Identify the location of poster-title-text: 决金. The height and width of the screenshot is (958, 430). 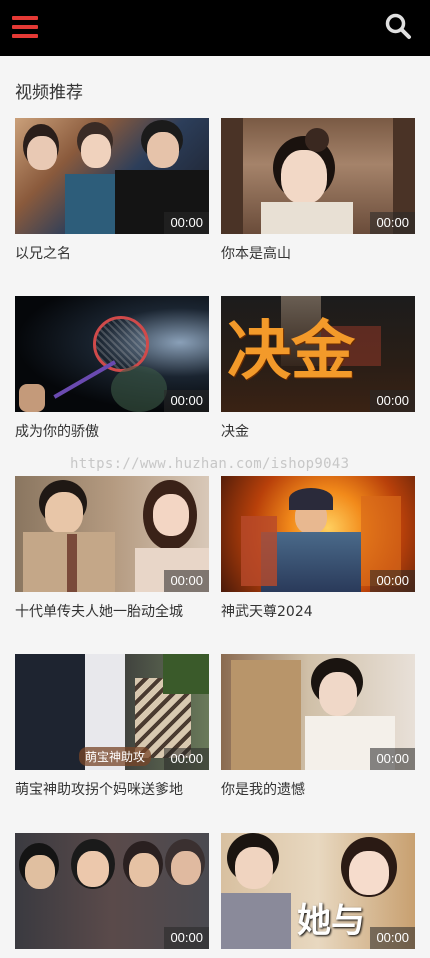
(291, 351).